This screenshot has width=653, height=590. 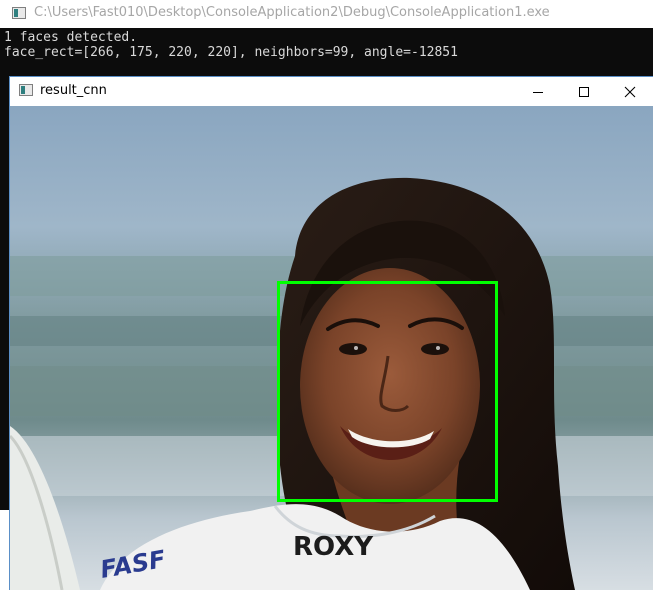 What do you see at coordinates (26, 90) in the screenshot?
I see `result-app-icon` at bounding box center [26, 90].